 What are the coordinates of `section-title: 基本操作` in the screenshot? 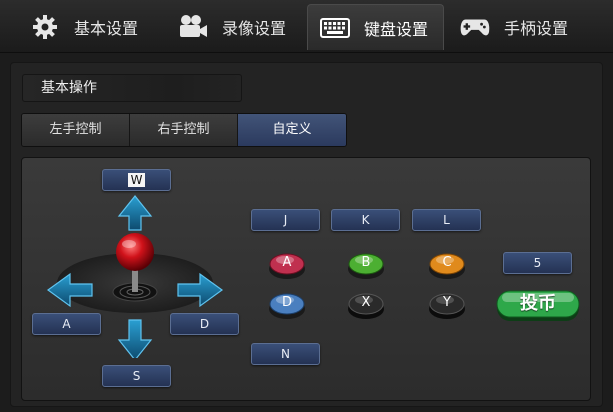 It's located at (132, 88).